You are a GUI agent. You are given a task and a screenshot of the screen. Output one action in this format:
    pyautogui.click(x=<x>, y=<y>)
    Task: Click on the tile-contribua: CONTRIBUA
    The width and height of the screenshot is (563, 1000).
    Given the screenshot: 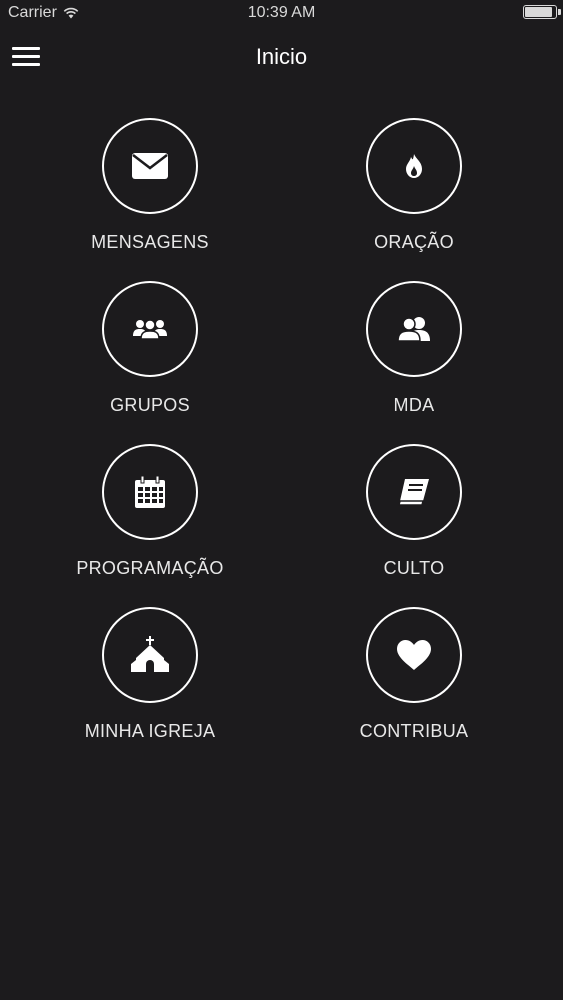 What is the action you would take?
    pyautogui.click(x=414, y=682)
    